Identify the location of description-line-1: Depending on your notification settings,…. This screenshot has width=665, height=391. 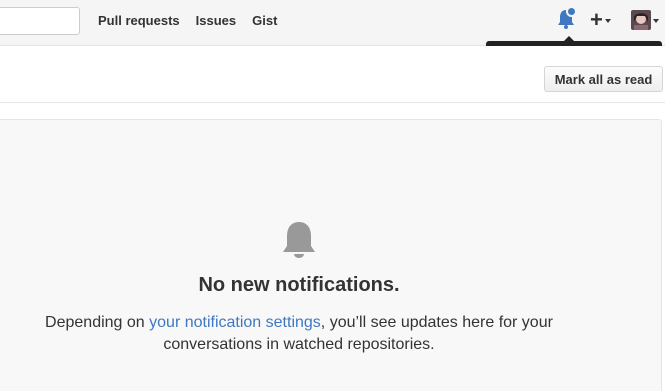
(299, 323).